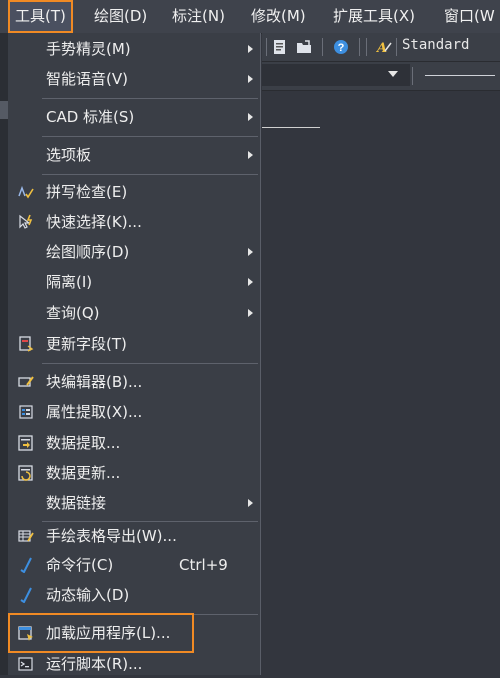  What do you see at coordinates (134, 49) in the screenshot?
I see `menu-item-gesture-wizard: 手势精灵(M)` at bounding box center [134, 49].